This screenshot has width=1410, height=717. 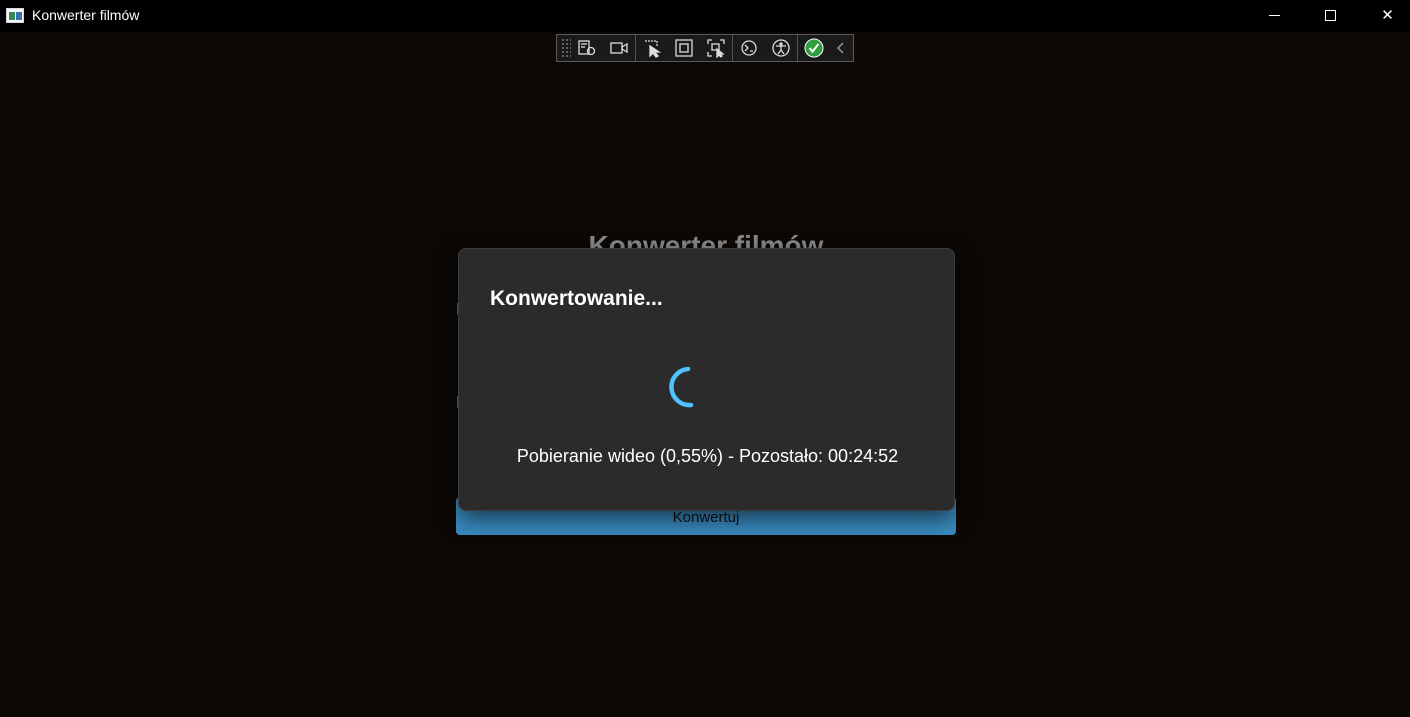 I want to click on collapse-toolbar-button, so click(x=841, y=48).